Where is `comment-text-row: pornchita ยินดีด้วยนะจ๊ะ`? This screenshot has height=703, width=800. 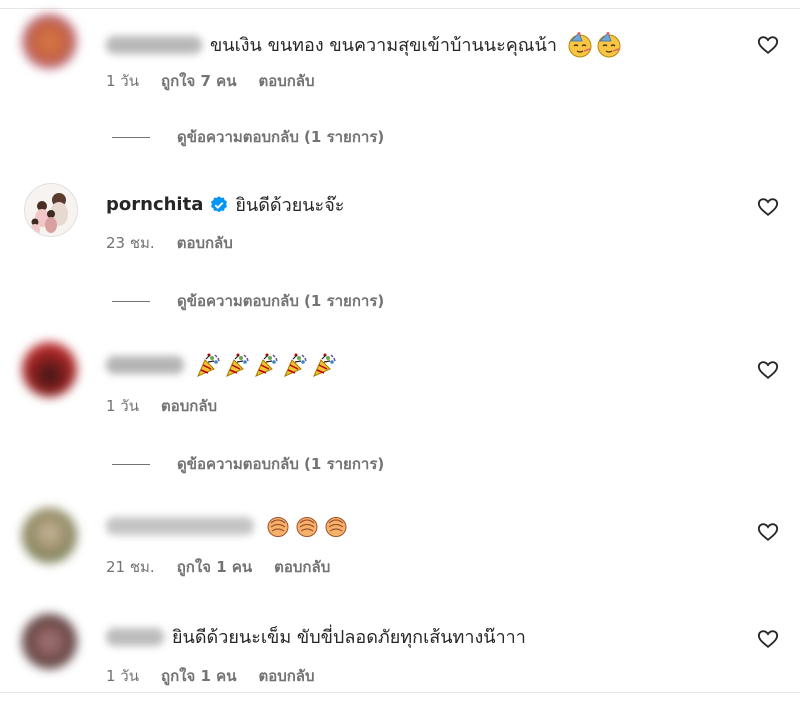
comment-text-row: pornchita ยินดีด้วยนะจ๊ะ is located at coordinates (225, 204).